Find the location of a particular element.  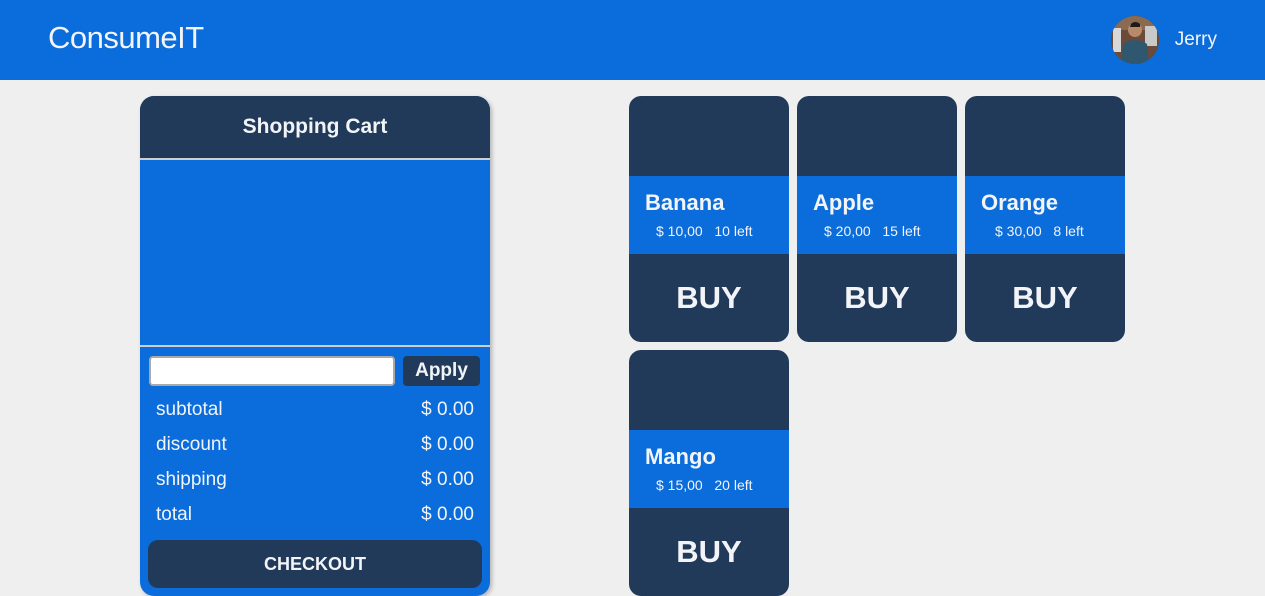

cart-items-list is located at coordinates (315, 253).